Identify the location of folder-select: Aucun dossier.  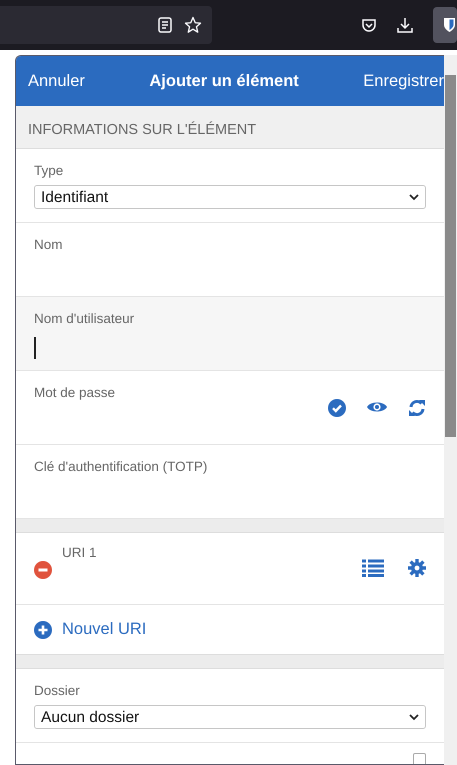
(230, 717).